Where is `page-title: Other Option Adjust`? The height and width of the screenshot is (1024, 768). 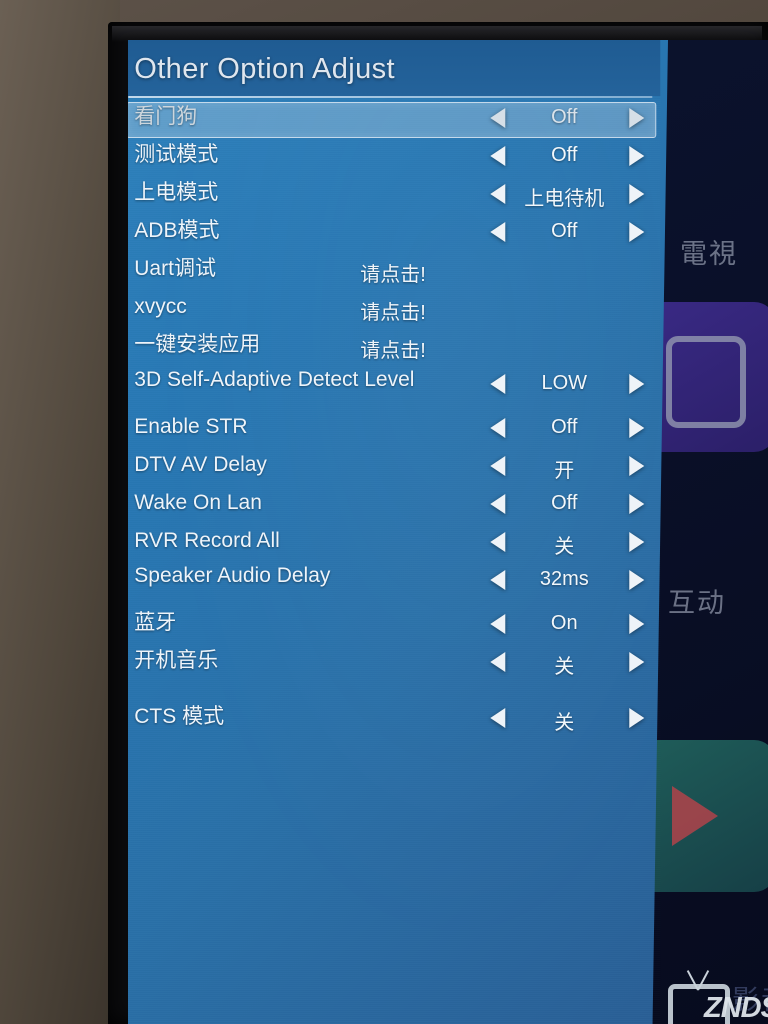
page-title: Other Option Adjust is located at coordinates (264, 69).